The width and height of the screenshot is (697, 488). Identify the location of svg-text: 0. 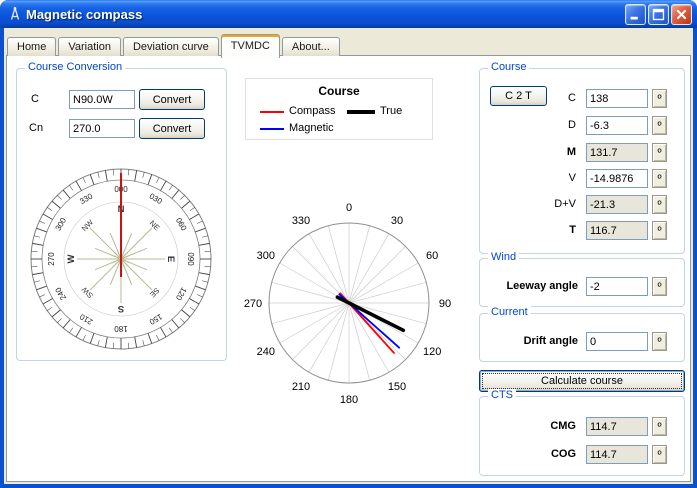
(349, 208).